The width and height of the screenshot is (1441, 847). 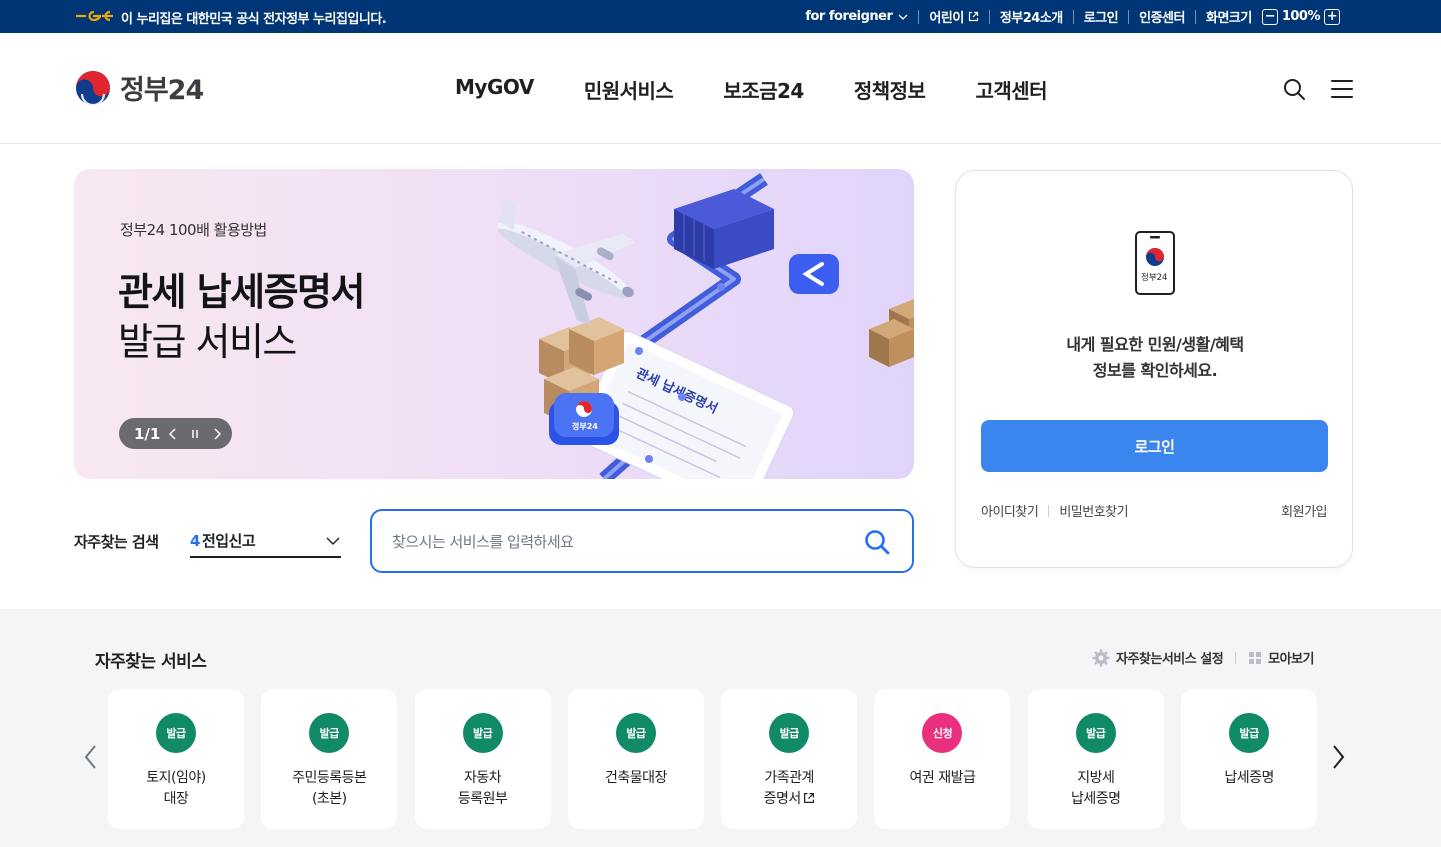 I want to click on carousel-next-icon, so click(x=1338, y=757).